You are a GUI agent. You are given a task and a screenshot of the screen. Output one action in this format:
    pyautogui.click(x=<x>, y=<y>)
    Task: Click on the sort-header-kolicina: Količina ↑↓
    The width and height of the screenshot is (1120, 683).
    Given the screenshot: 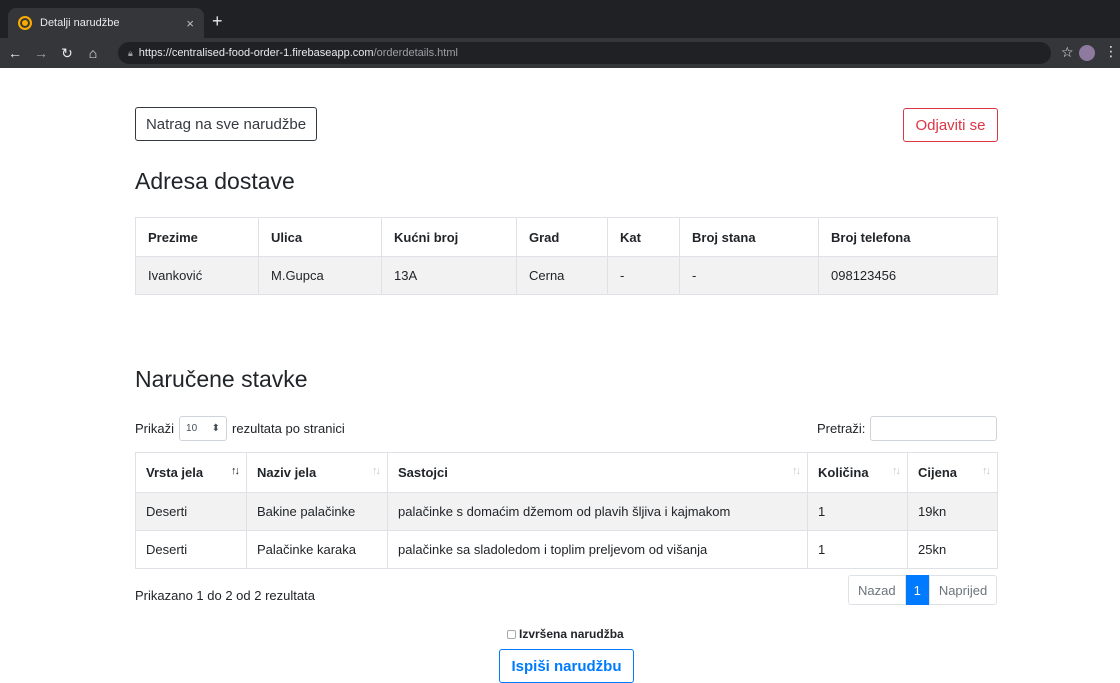 What is the action you would take?
    pyautogui.click(x=857, y=472)
    